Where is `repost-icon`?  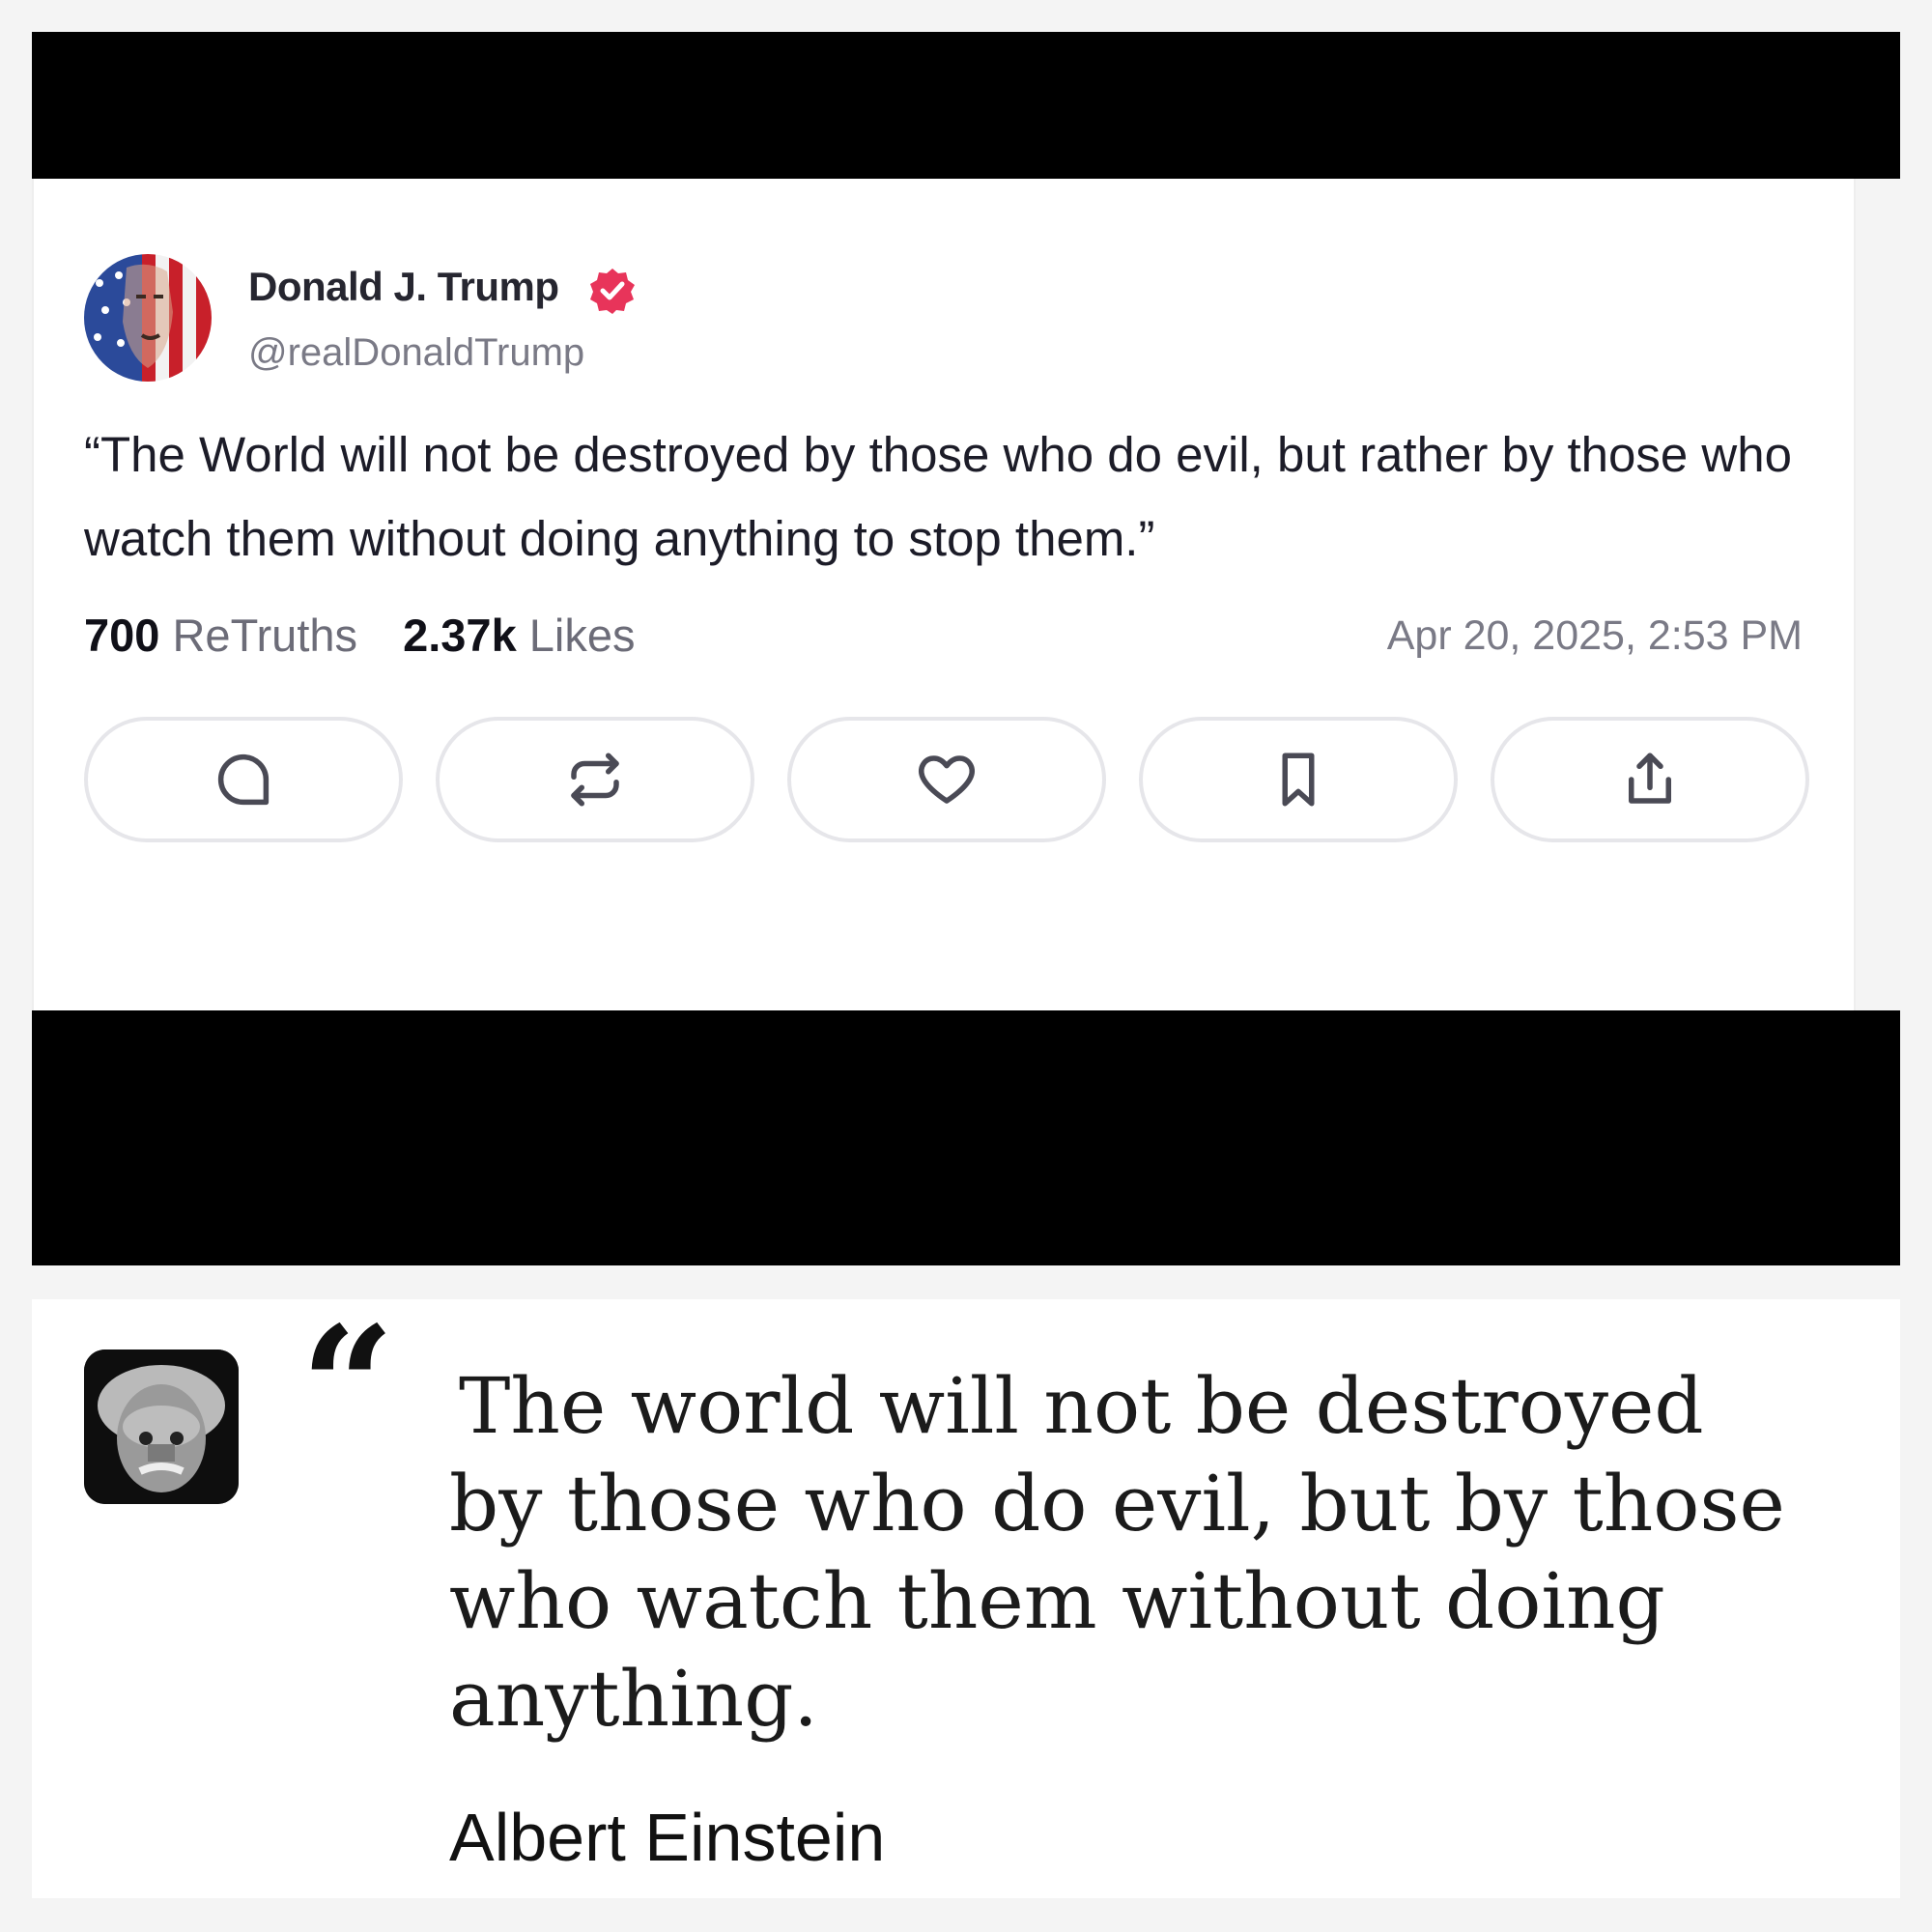
repost-icon is located at coordinates (595, 780).